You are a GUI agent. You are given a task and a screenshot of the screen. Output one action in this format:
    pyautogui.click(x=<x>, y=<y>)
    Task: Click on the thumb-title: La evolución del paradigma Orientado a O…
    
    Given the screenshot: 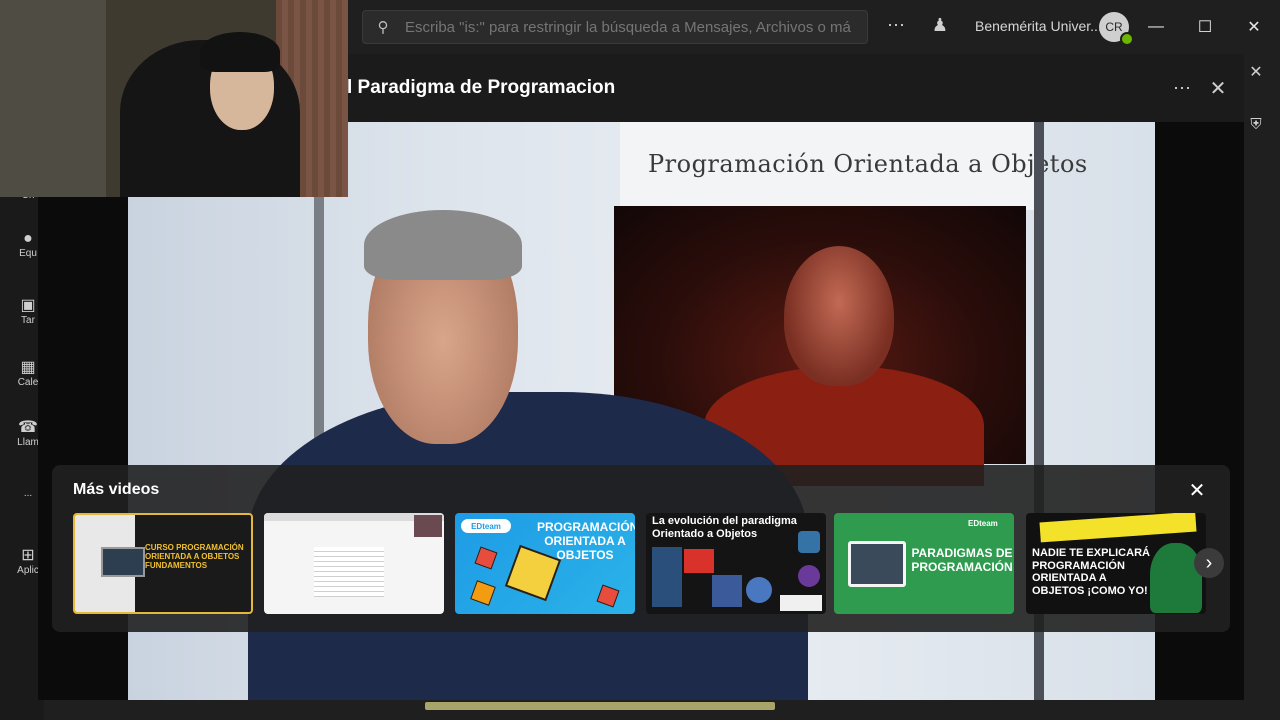 What is the action you would take?
    pyautogui.click(x=724, y=527)
    